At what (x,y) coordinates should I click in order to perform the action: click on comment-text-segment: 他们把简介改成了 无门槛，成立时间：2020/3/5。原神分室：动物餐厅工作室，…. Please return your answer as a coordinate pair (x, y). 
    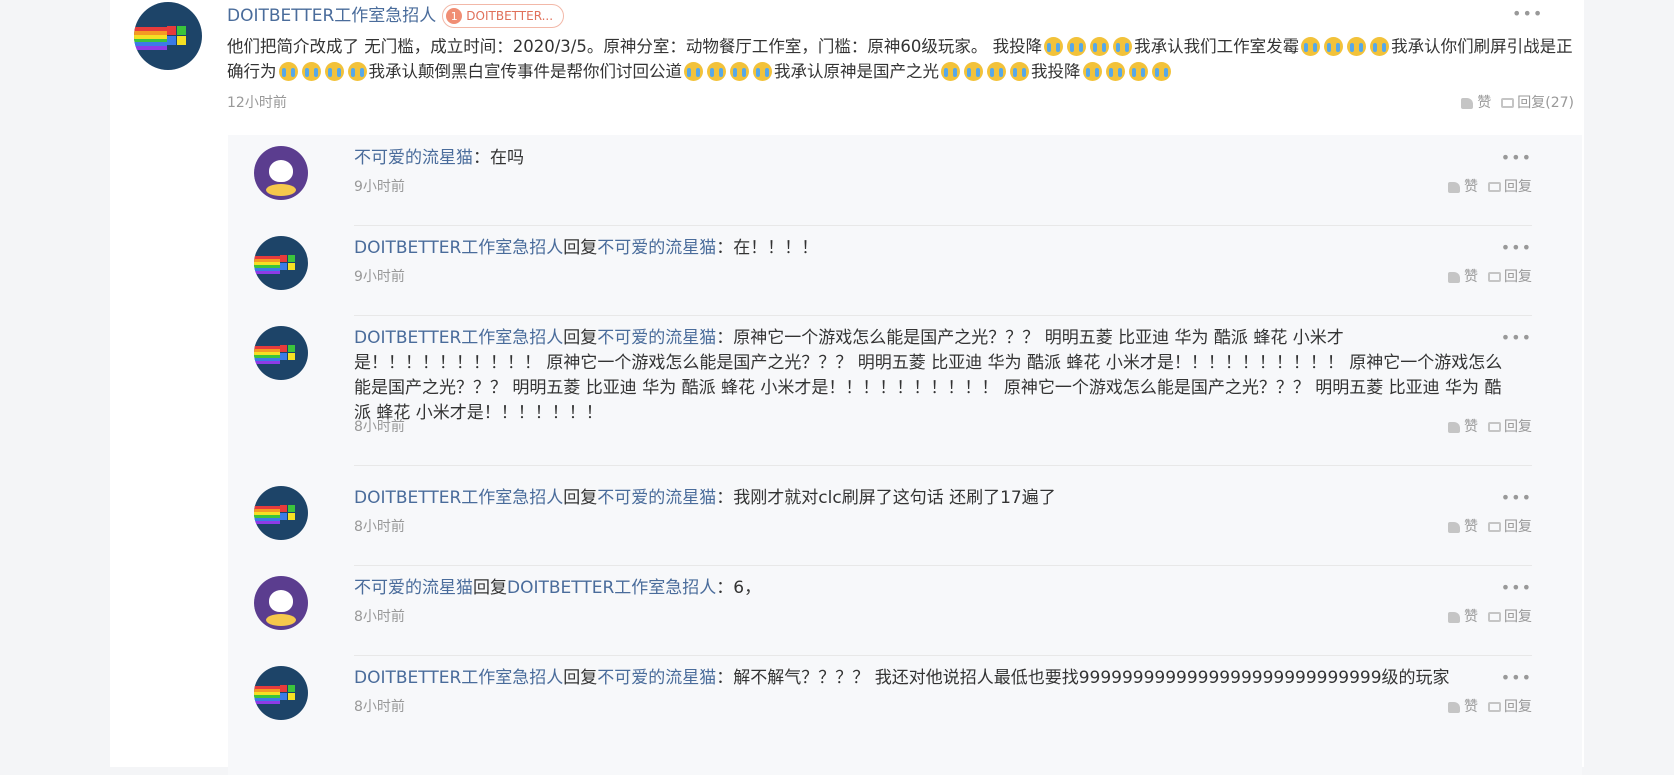
    Looking at the image, I should click on (635, 46).